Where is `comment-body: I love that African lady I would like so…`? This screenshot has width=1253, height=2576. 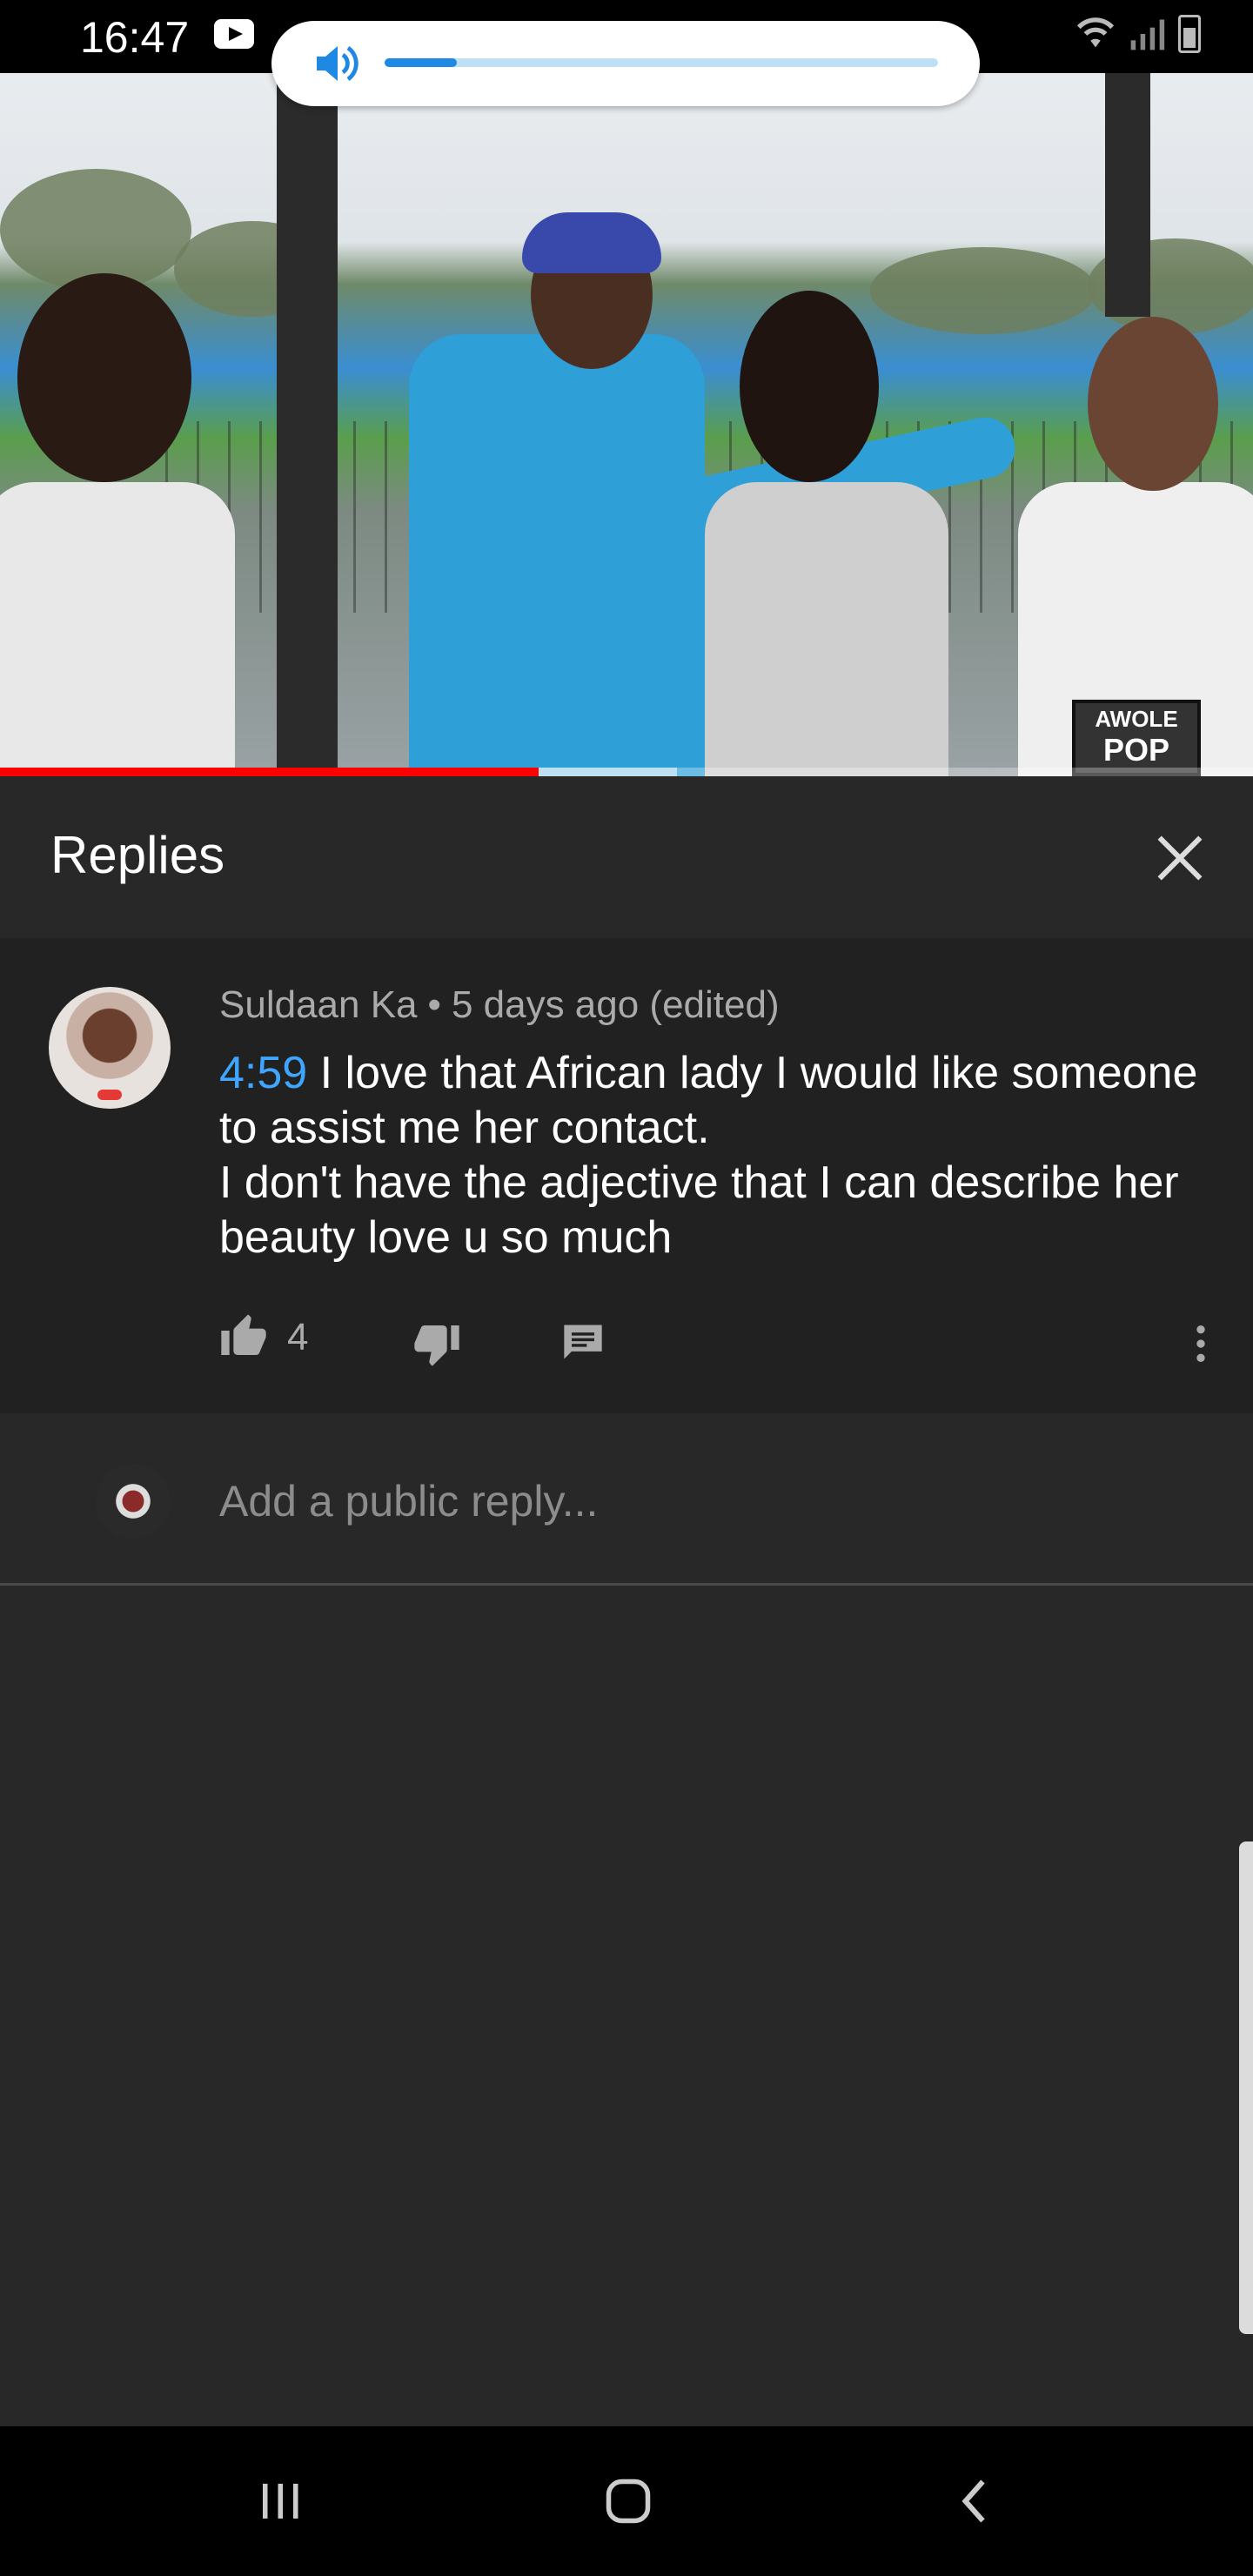 comment-body: I love that African lady I would like so… is located at coordinates (708, 1156).